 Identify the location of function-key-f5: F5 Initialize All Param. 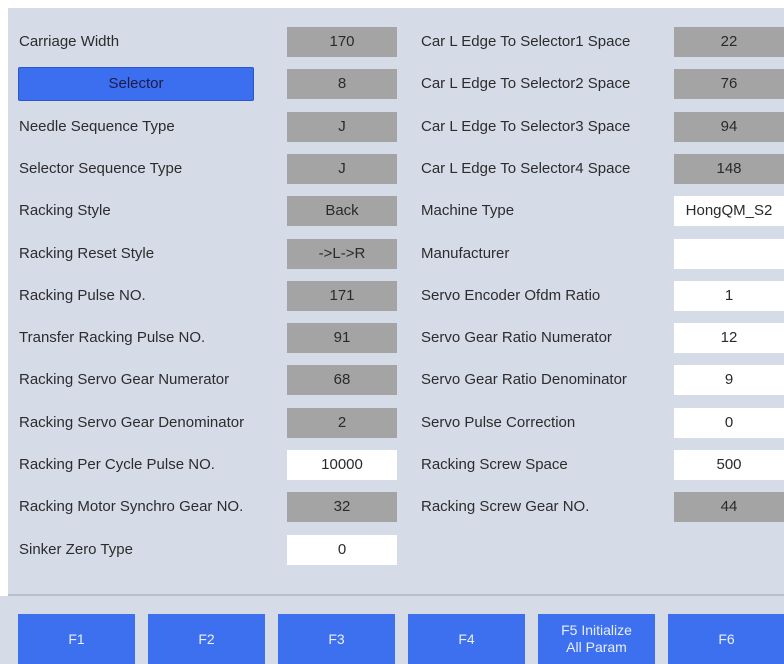
(596, 639).